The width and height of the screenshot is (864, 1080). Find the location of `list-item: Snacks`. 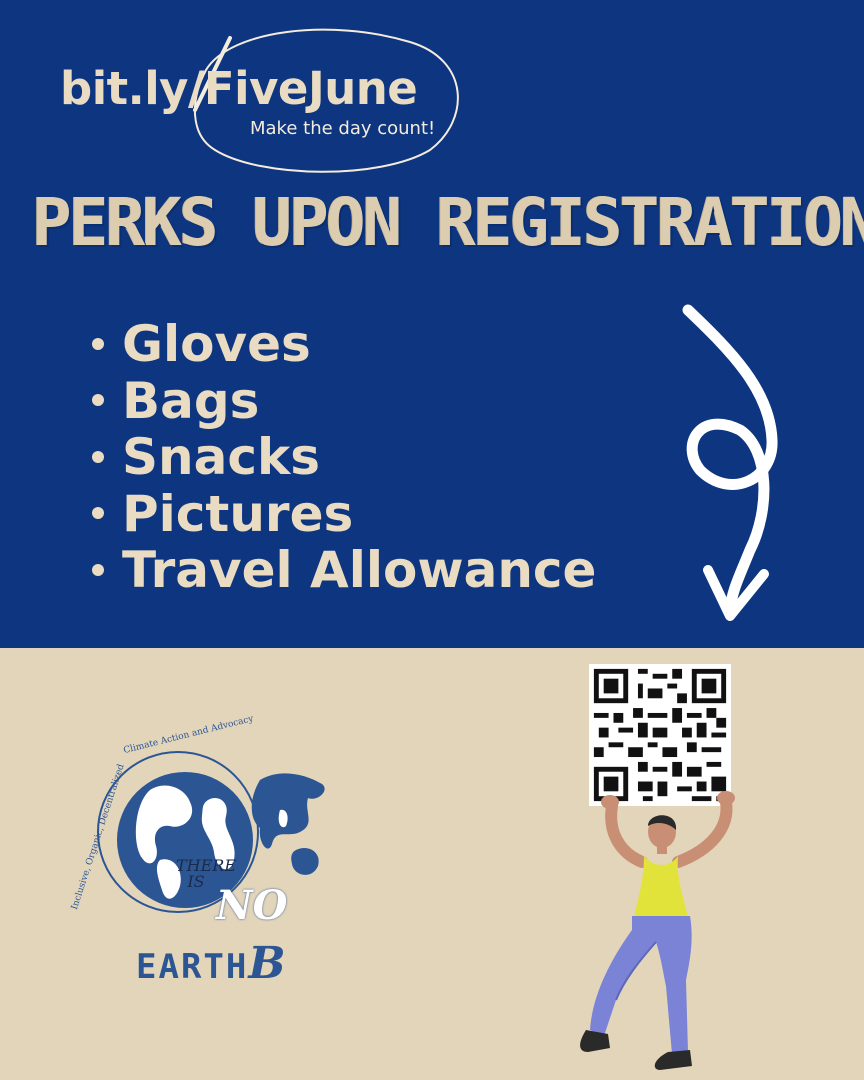

list-item: Snacks is located at coordinates (344, 457).